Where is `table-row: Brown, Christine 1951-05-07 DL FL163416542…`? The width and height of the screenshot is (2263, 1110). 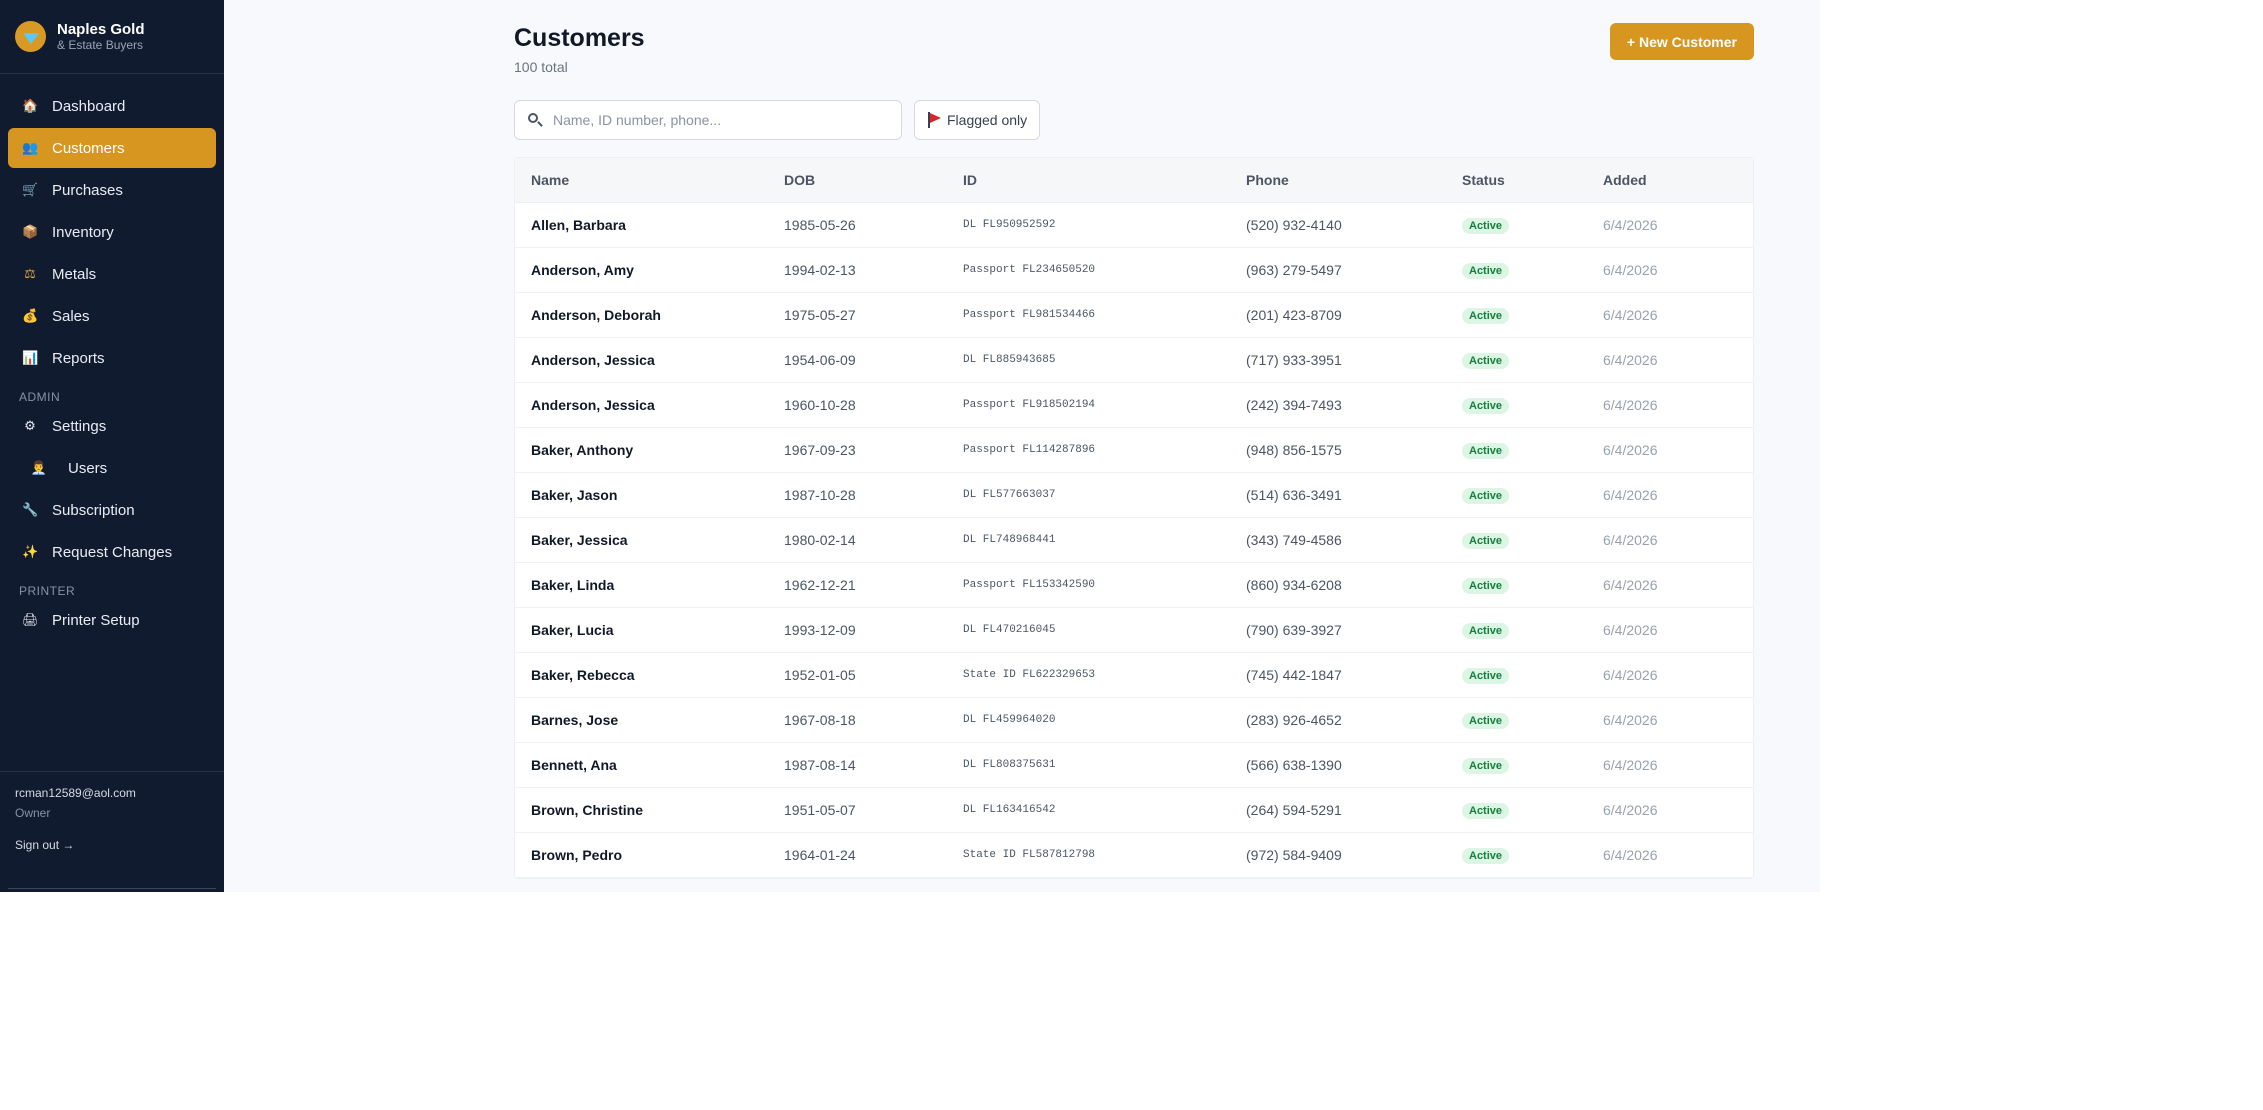
table-row: Brown, Christine 1951-05-07 DL FL163416542… is located at coordinates (1134, 810).